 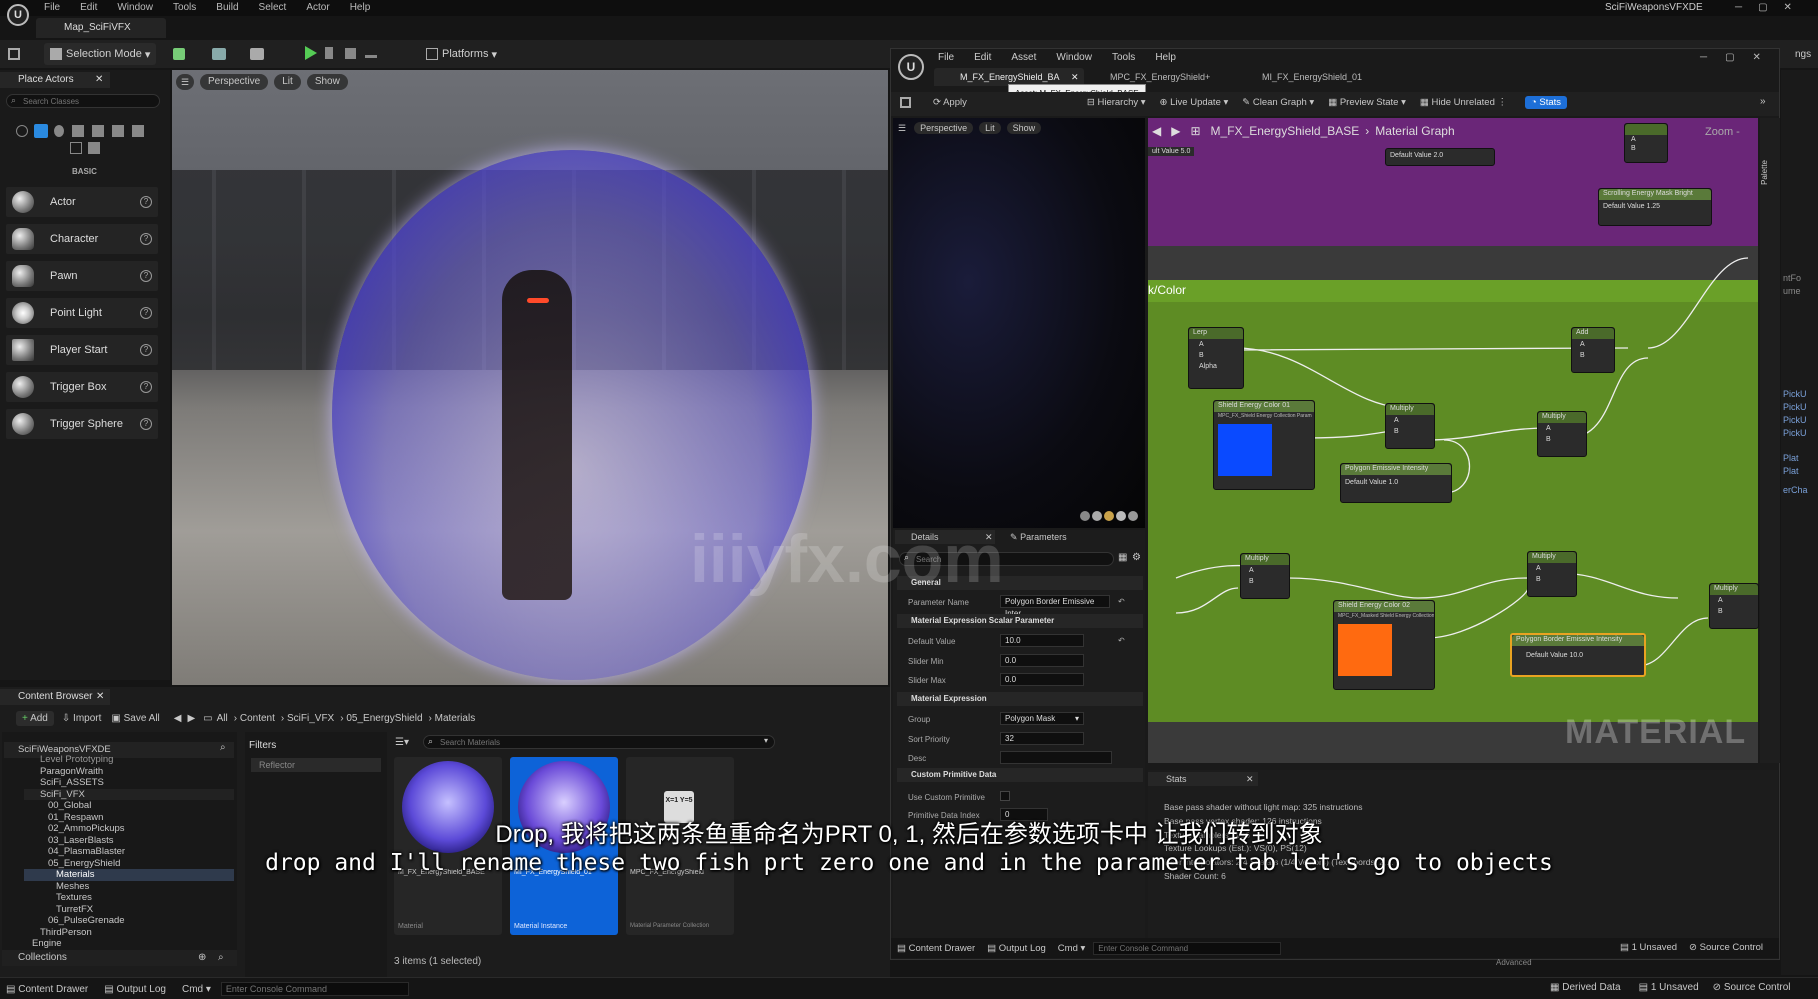 I want to click on add-actor-icon, so click(x=179, y=54).